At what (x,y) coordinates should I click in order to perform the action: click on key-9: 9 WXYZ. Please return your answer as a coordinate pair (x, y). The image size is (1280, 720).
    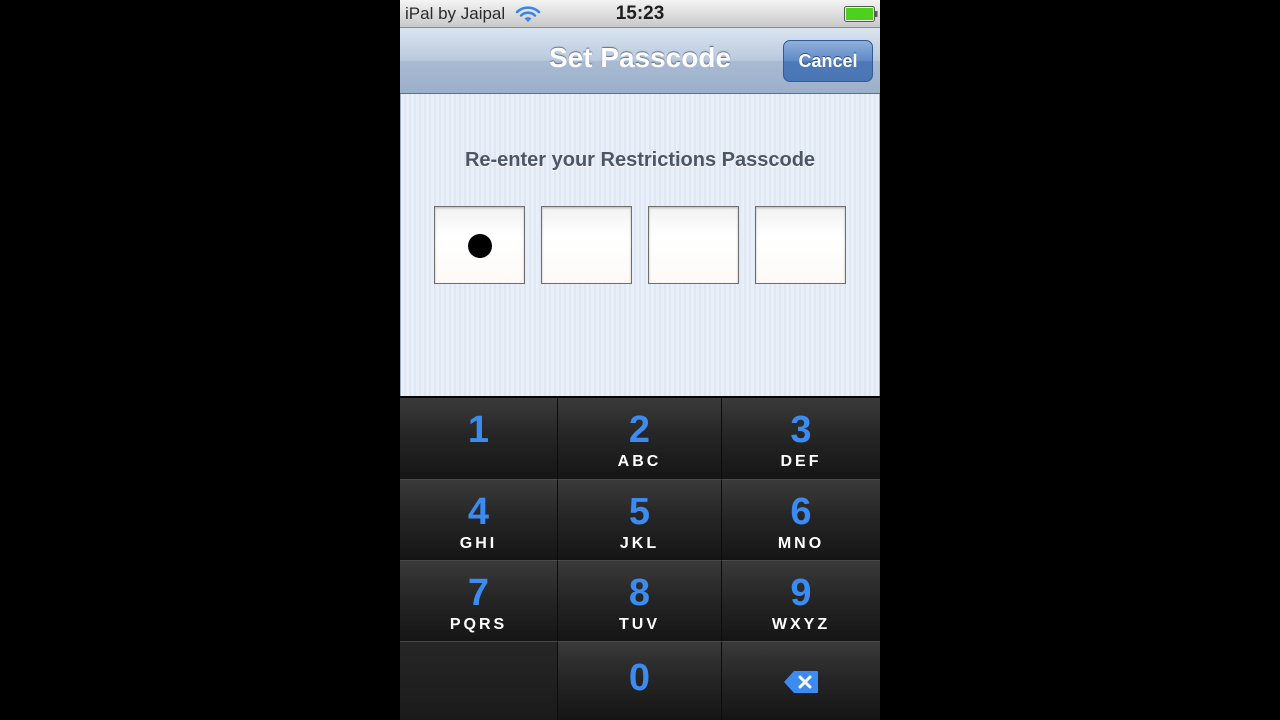
    Looking at the image, I should click on (801, 601).